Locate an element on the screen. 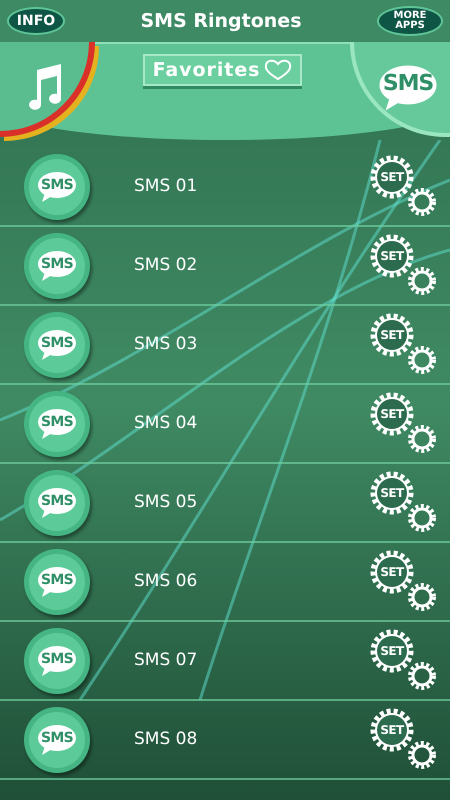  app-title: SMS Ringtones is located at coordinates (221, 21).